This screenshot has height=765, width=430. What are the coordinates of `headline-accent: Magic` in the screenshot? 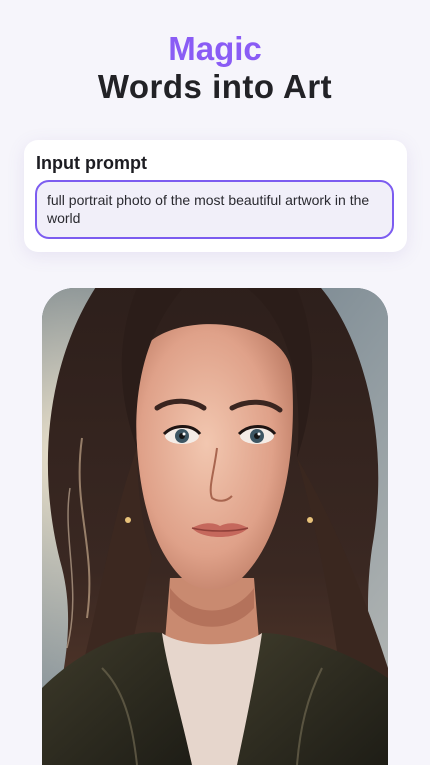 It's located at (215, 48).